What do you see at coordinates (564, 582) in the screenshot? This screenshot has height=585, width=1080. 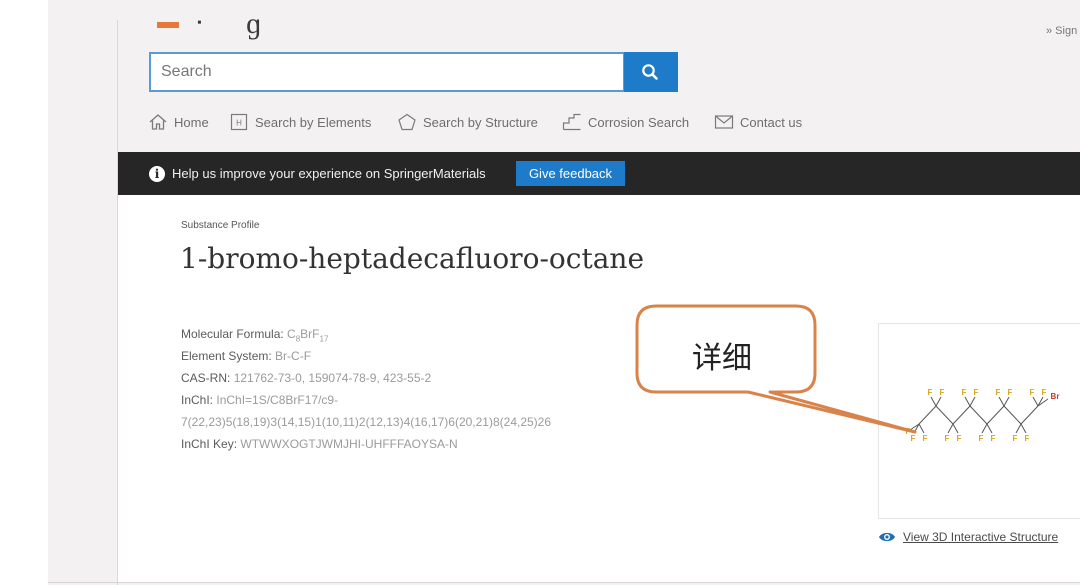 I see `bottom-border` at bounding box center [564, 582].